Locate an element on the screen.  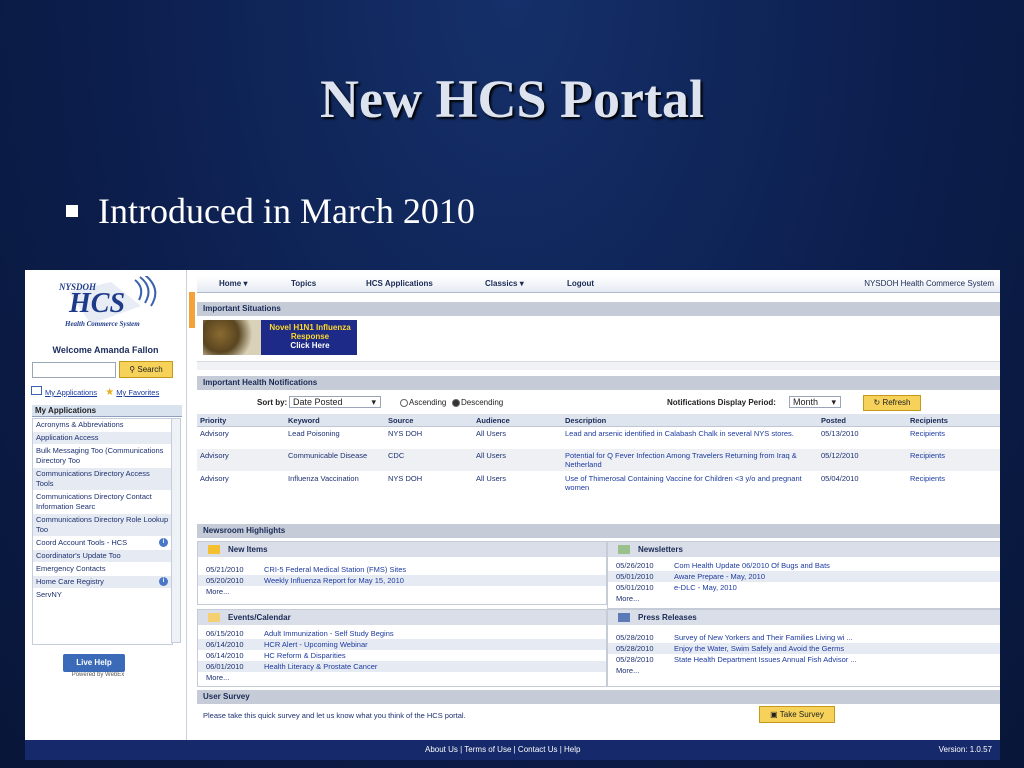
col-description: Description is located at coordinates (690, 420).